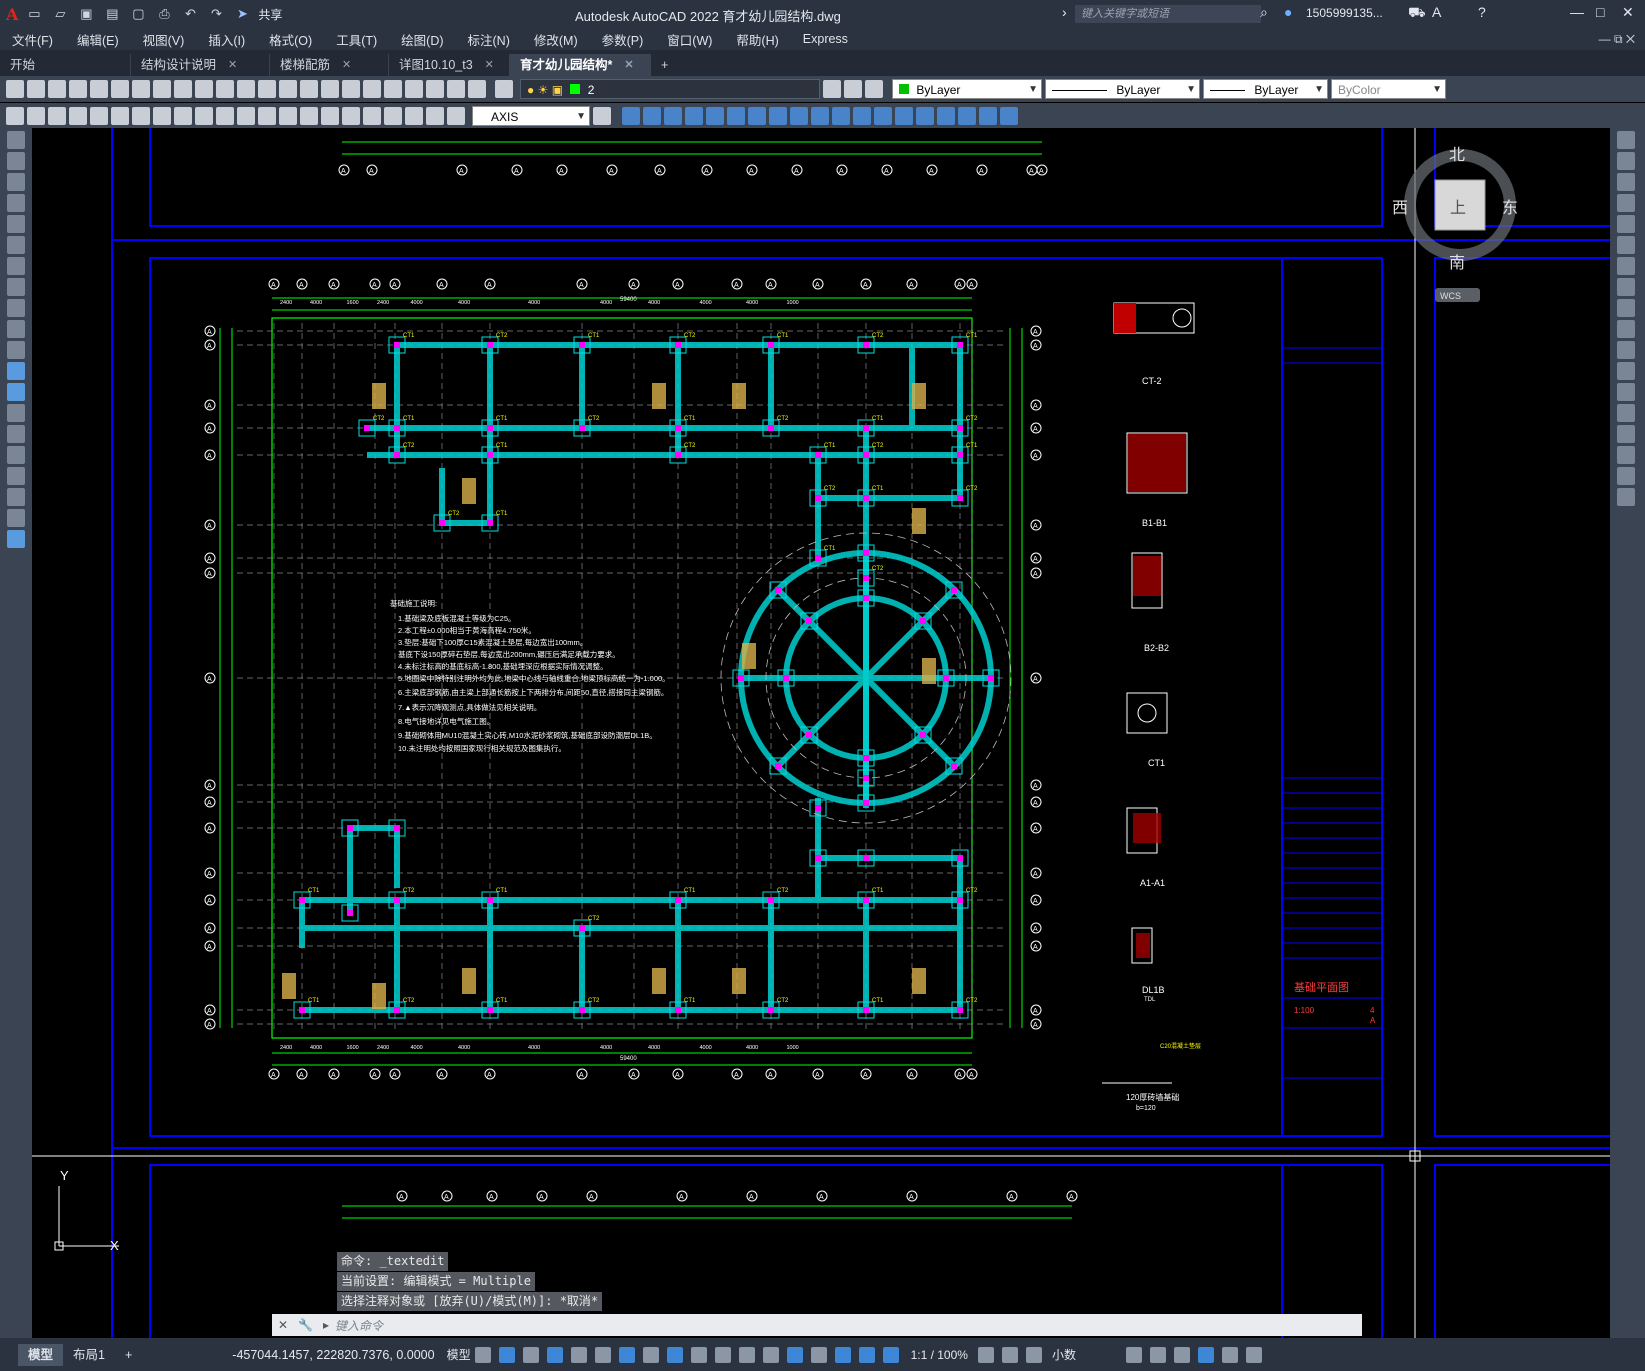 The width and height of the screenshot is (1645, 1371). Describe the element at coordinates (112, 14) in the screenshot. I see `save-as-icon: ▤` at that location.